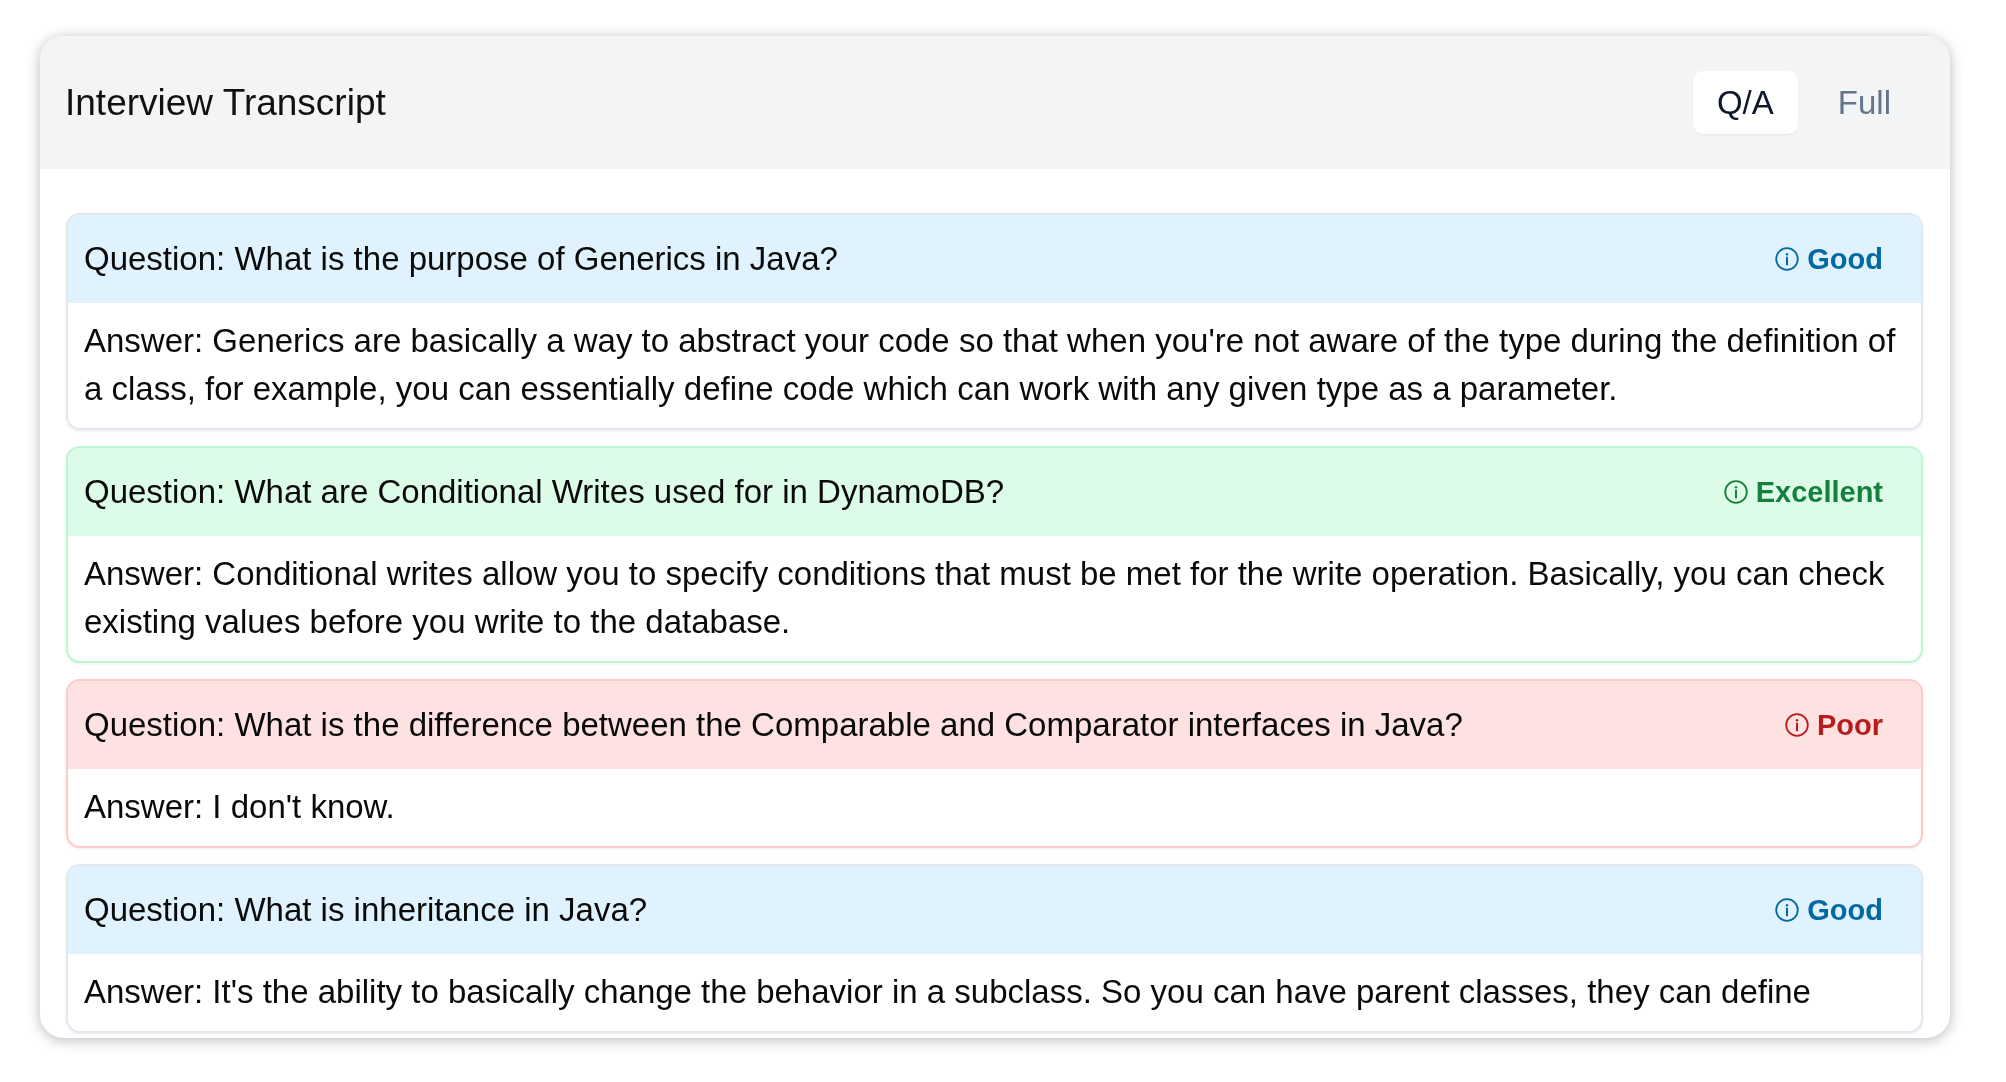 The height and width of the screenshot is (1082, 2006). What do you see at coordinates (366, 910) in the screenshot?
I see `question-text: Question: What is inheritance in Java?` at bounding box center [366, 910].